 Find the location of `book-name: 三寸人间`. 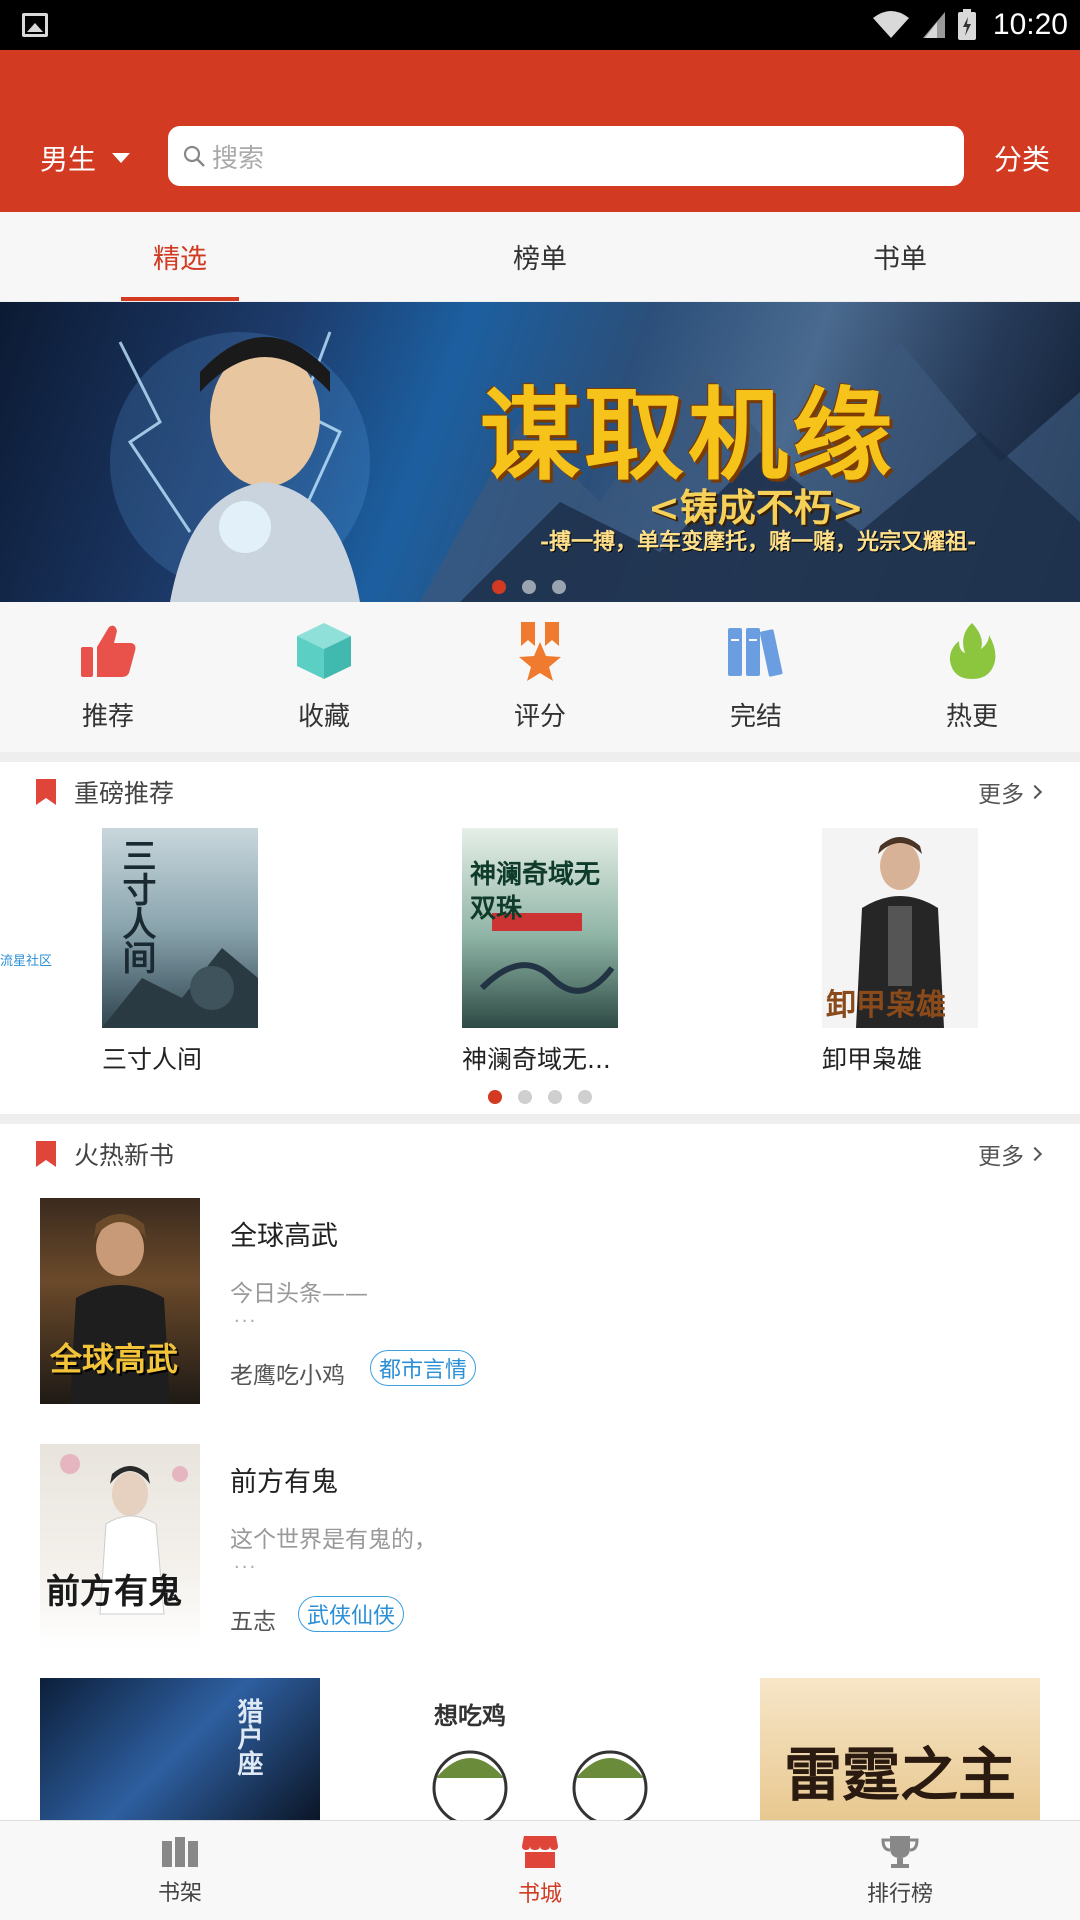

book-name: 三寸人间 is located at coordinates (152, 1059).